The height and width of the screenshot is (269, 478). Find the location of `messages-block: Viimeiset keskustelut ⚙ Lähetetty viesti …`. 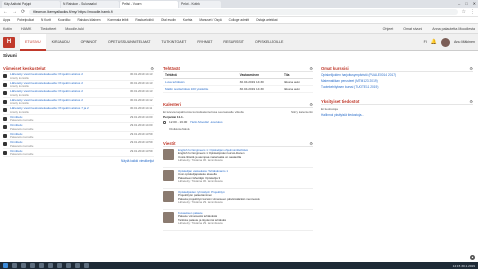

messages-block: Viimeiset keskustelut ⚙ Lähetetty viesti … is located at coordinates (78, 114).